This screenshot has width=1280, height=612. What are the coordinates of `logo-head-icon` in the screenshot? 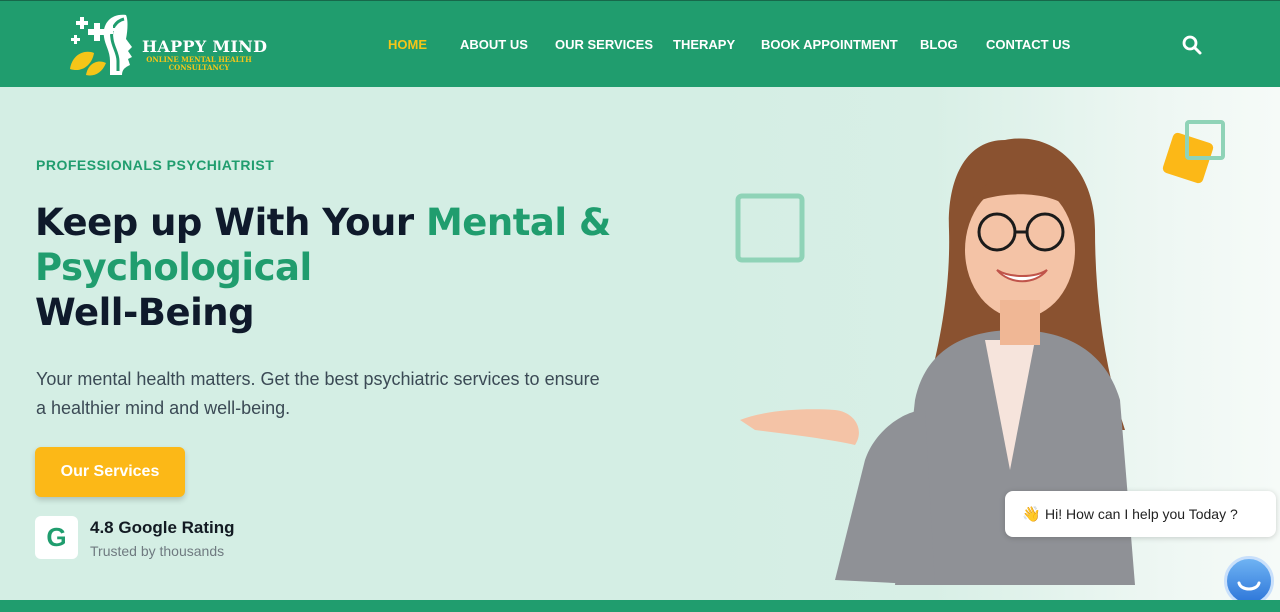 It's located at (101, 45).